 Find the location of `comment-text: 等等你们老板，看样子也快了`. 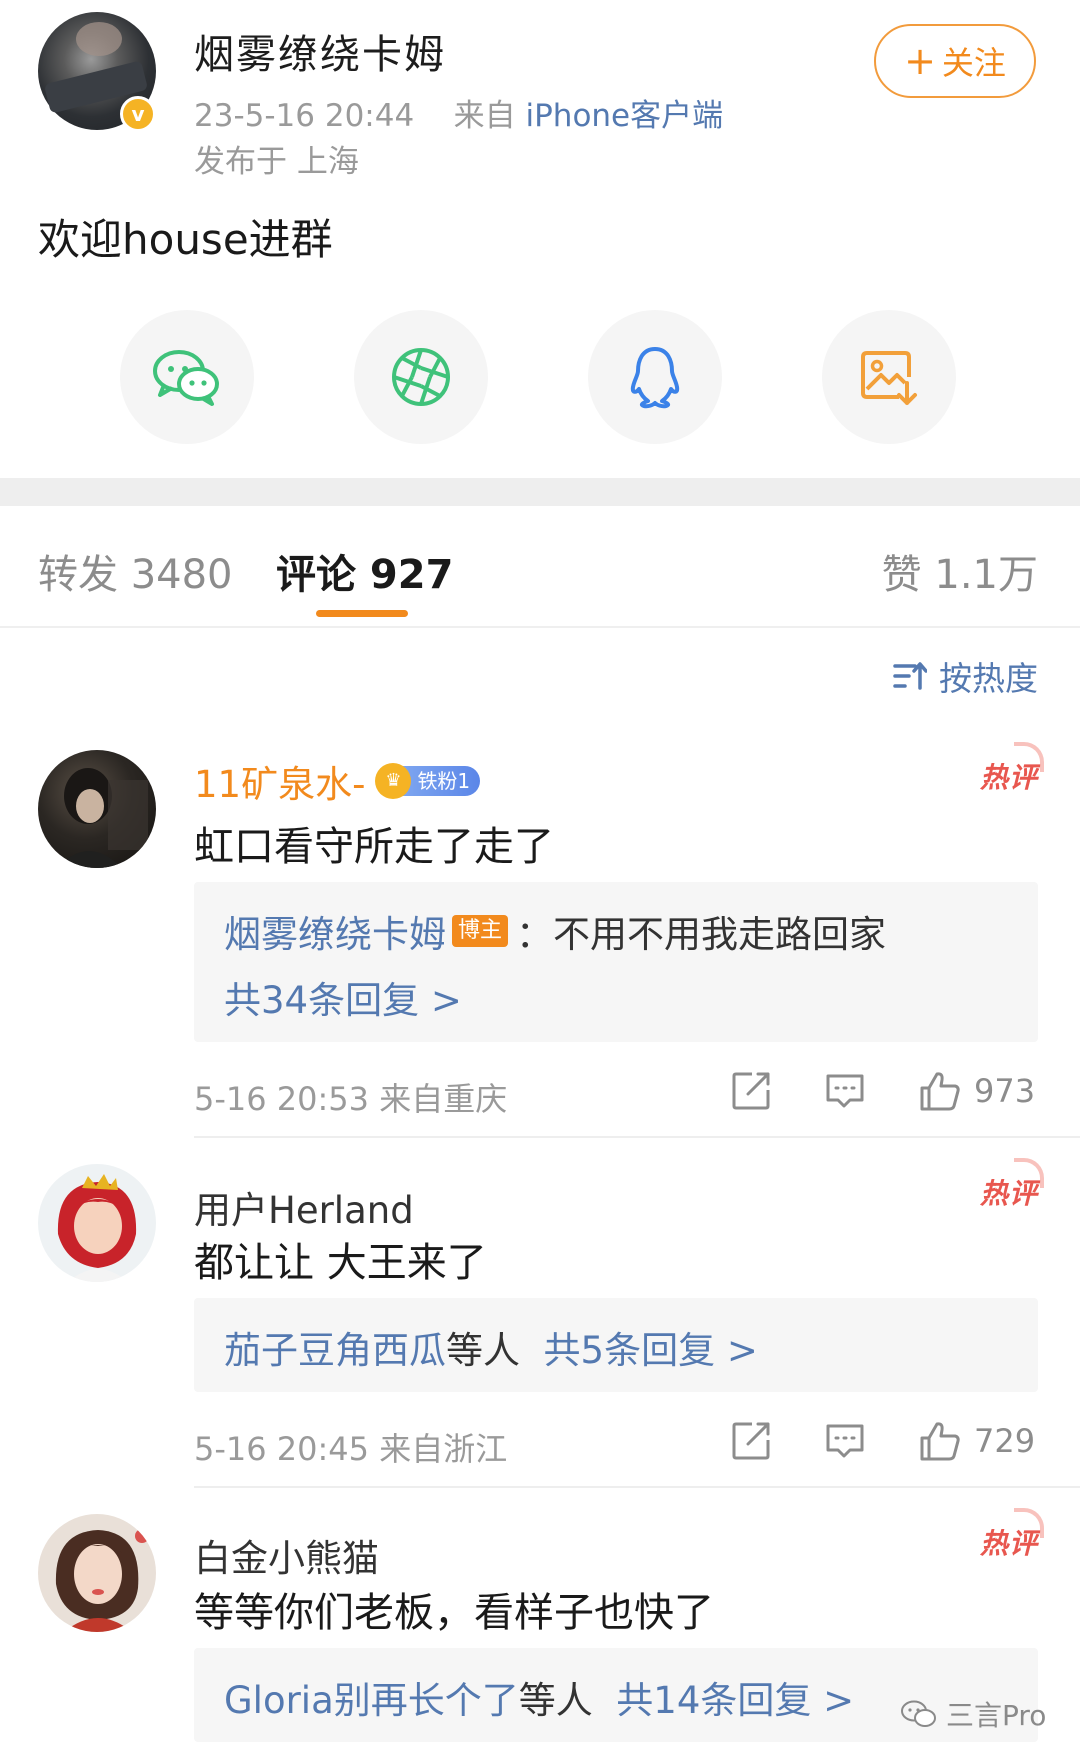

comment-text: 等等你们老板，看样子也快了 is located at coordinates (454, 1613).